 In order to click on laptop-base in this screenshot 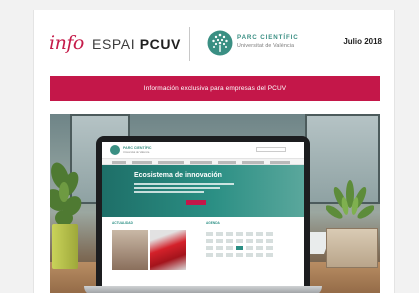, I will do `click(203, 289)`.